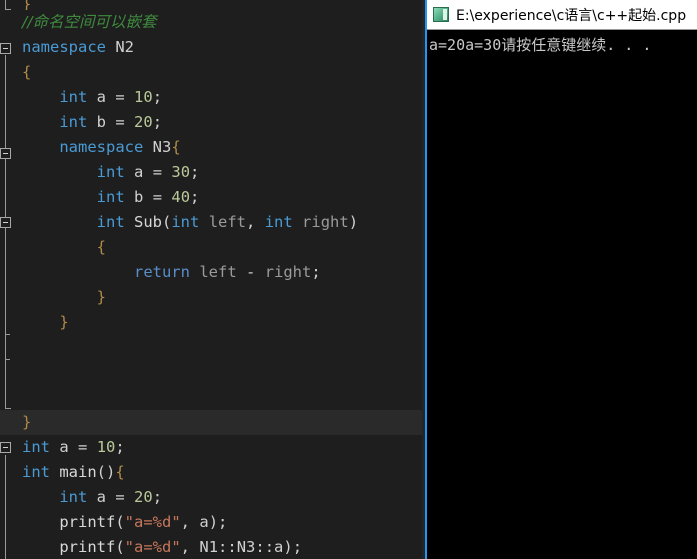 The image size is (697, 559). What do you see at coordinates (212, 522) in the screenshot?
I see `code-line: printf("a=%d", a);` at bounding box center [212, 522].